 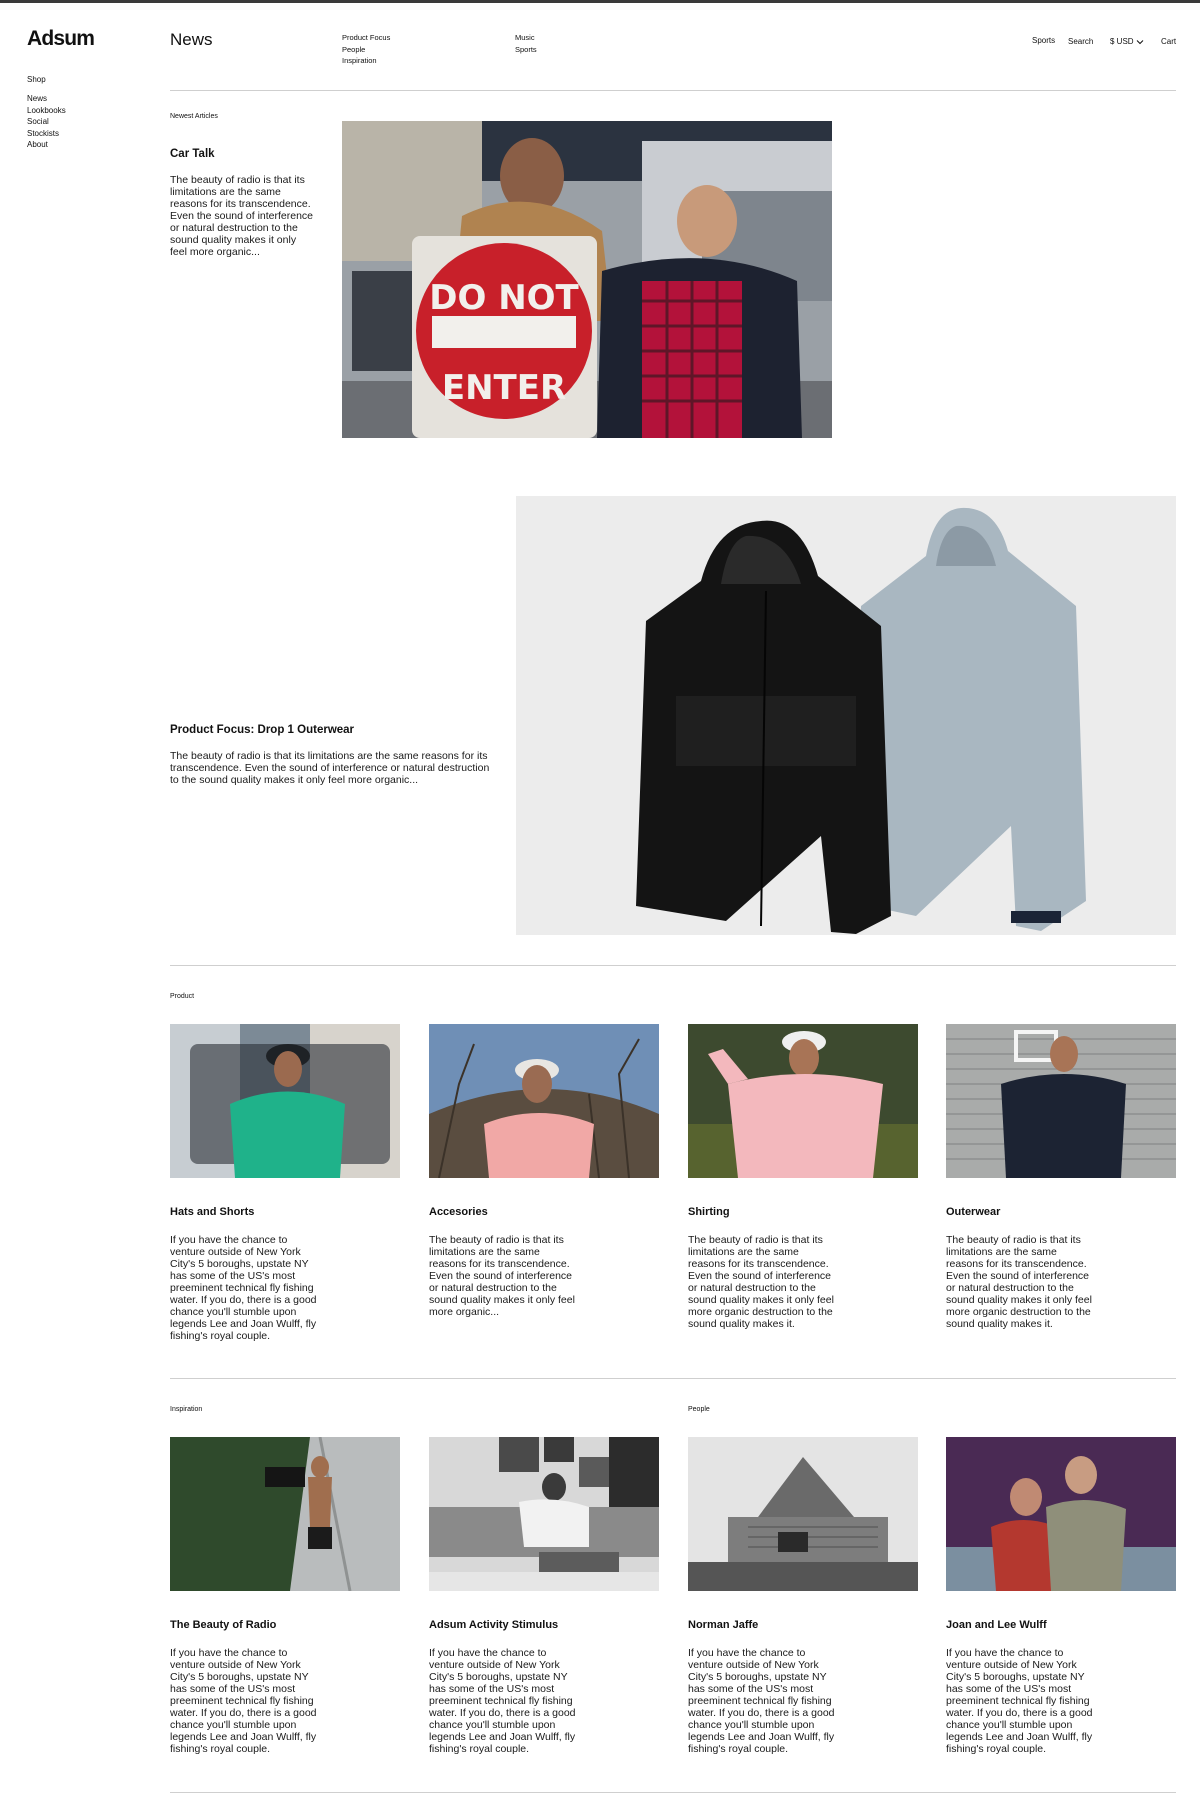 I want to click on sidebar-item-news: News, so click(x=46, y=99).